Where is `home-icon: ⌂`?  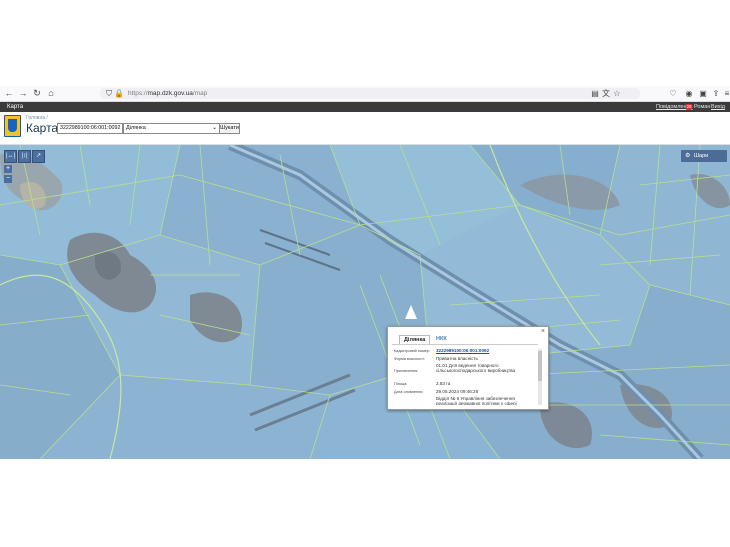 home-icon: ⌂ is located at coordinates (51, 93).